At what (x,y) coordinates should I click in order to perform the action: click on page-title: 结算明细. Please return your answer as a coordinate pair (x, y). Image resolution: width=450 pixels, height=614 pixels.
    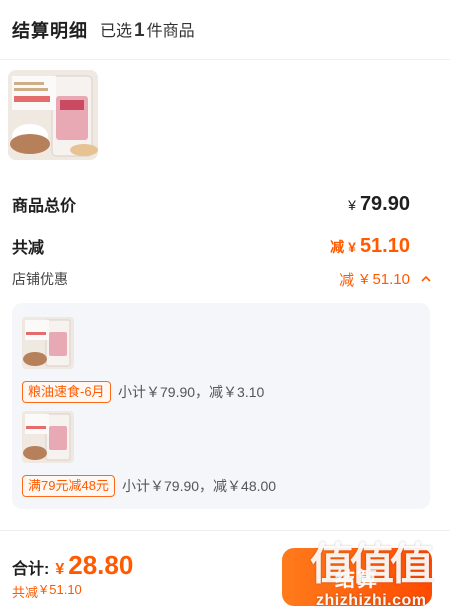
    Looking at the image, I should click on (50, 30).